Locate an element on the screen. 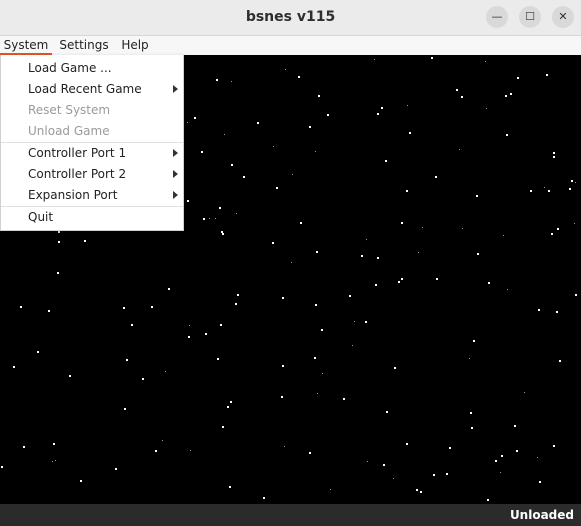 Image resolution: width=581 pixels, height=526 pixels. menu-settings: Settings is located at coordinates (84, 45).